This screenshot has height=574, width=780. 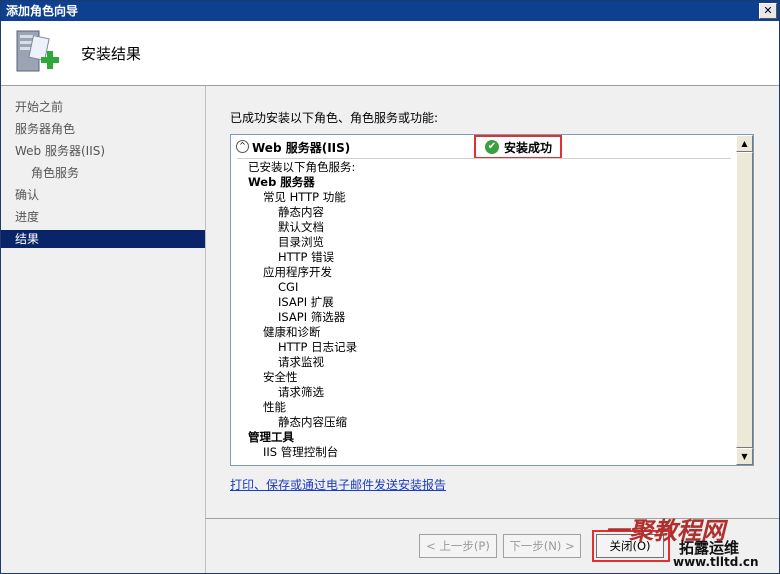 I want to click on list-item: CGI, so click(x=288, y=287).